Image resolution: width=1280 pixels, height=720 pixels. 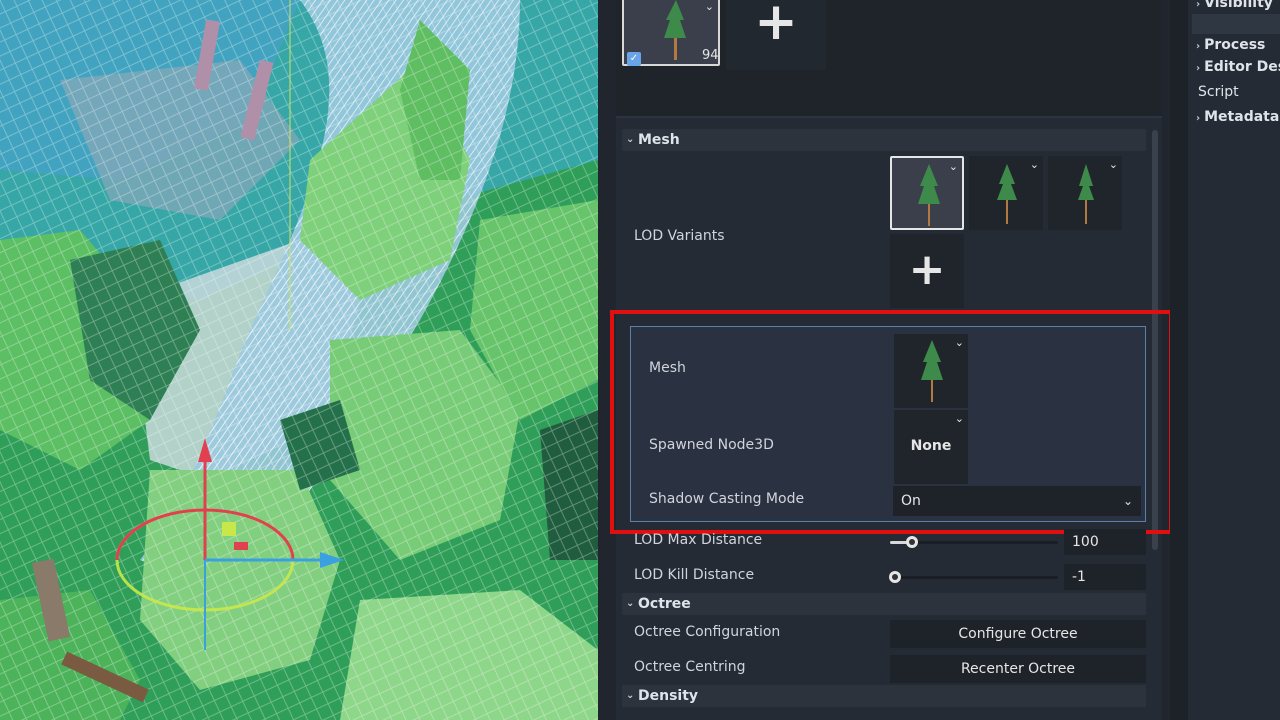 I want to click on dock-item-visibility: › Visibility, so click(x=1234, y=5).